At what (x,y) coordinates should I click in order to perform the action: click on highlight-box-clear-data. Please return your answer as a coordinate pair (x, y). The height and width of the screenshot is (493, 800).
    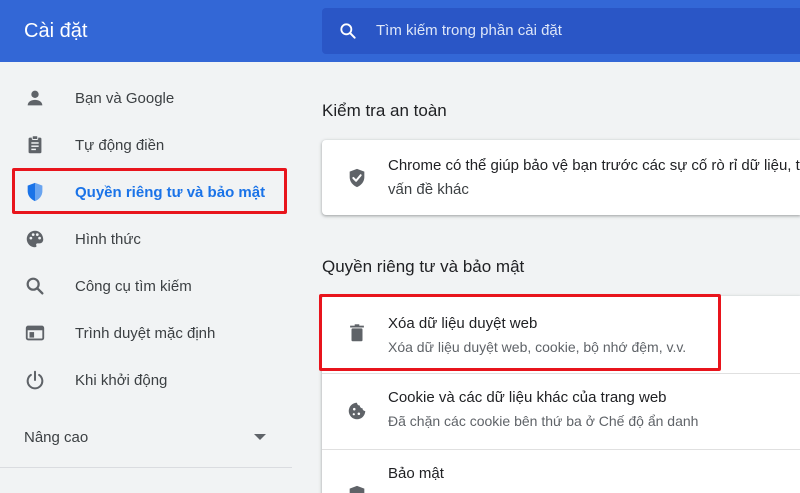
    Looking at the image, I should click on (520, 332).